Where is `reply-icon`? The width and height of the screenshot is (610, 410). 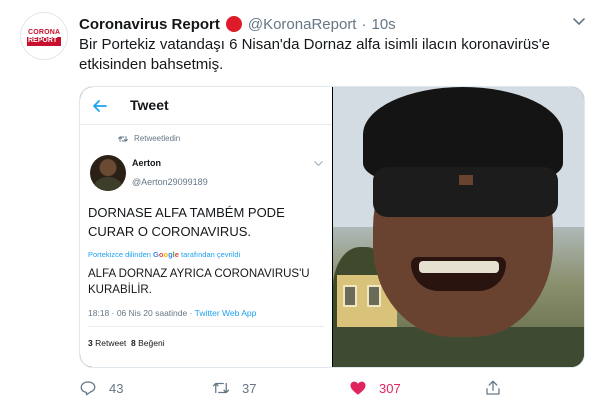
reply-icon is located at coordinates (88, 388).